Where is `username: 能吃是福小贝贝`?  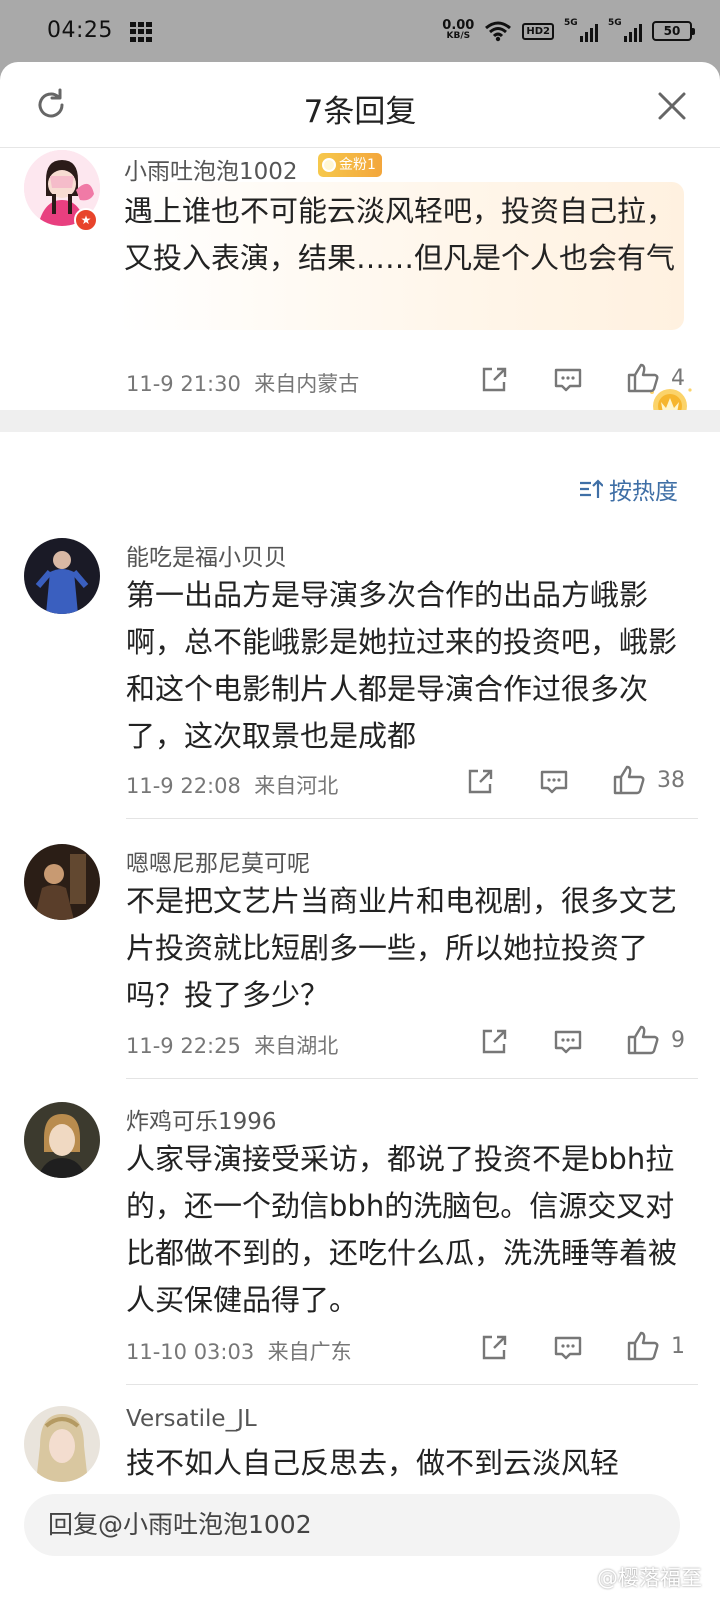
username: 能吃是福小贝贝 is located at coordinates (206, 555).